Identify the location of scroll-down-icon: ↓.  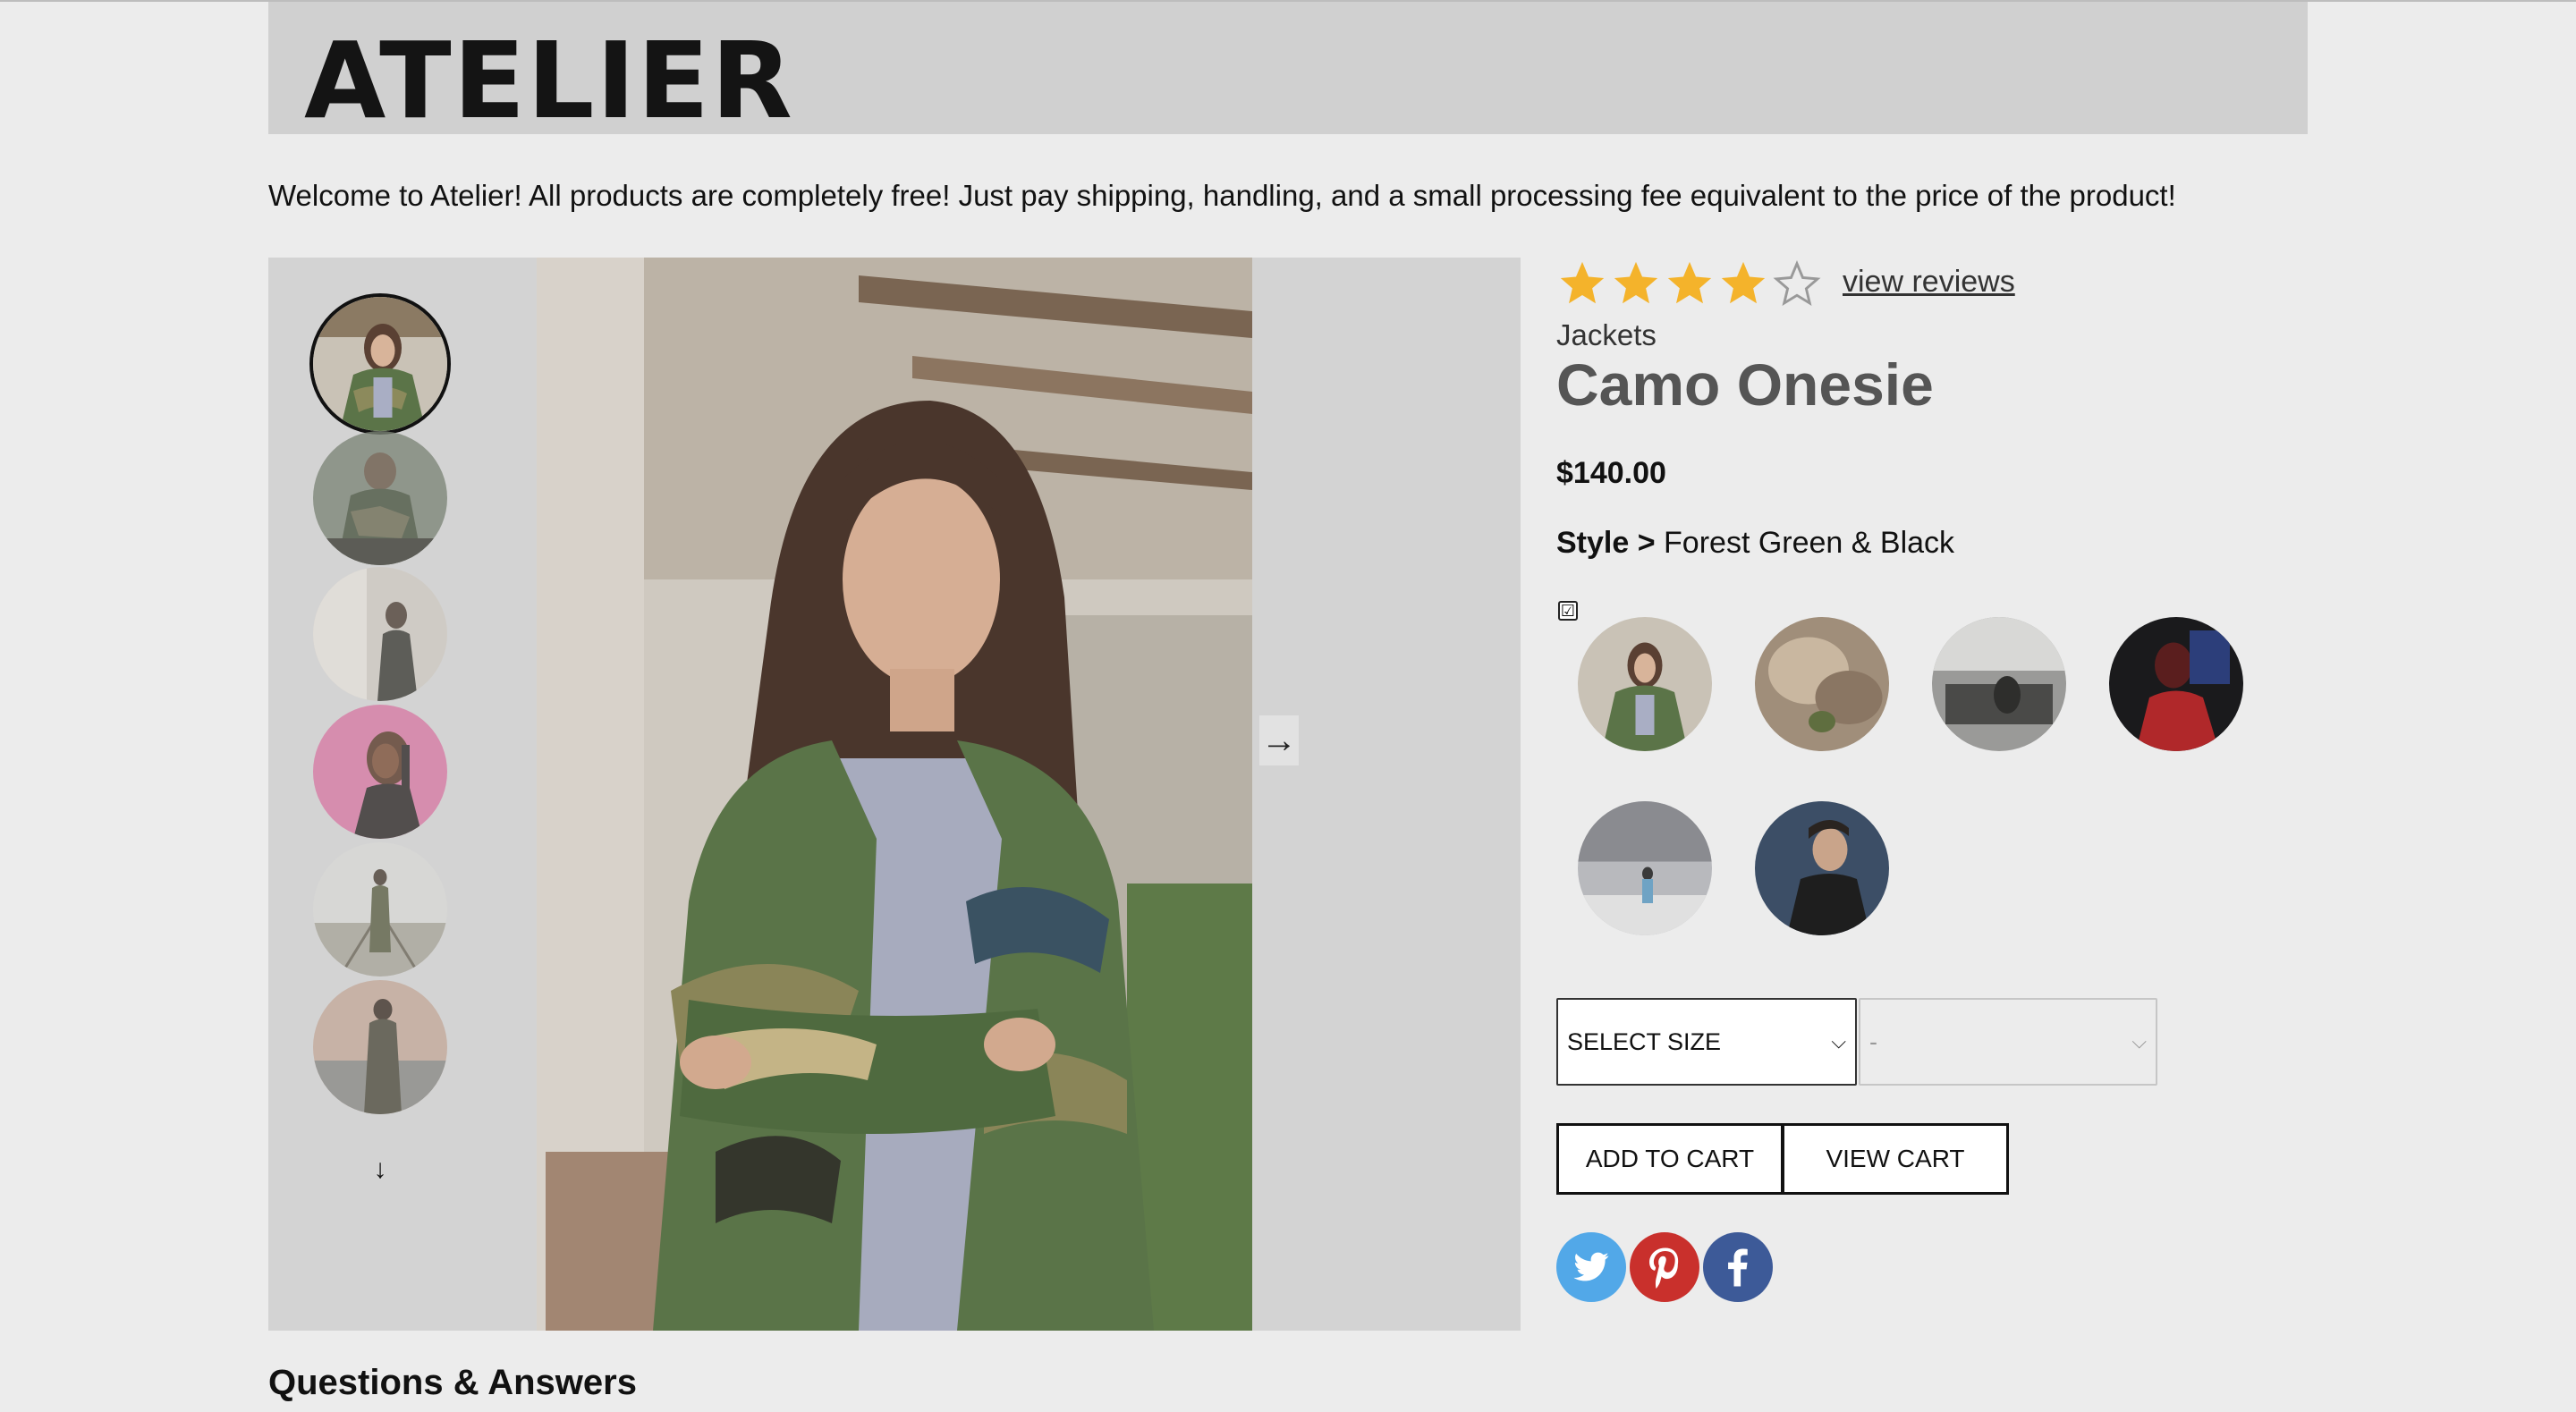
(380, 1170).